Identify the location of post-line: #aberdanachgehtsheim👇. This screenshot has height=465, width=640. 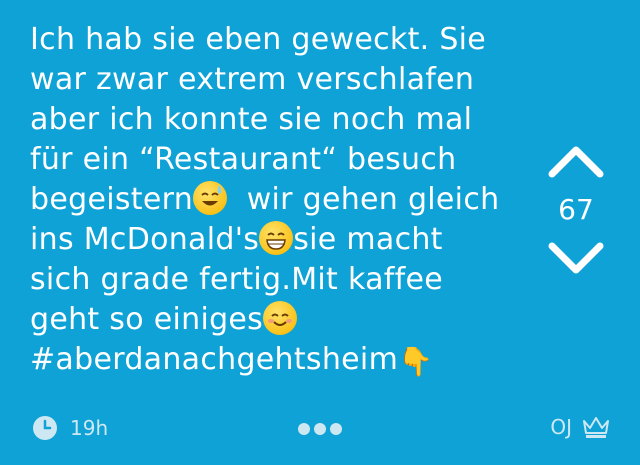
(280, 361).